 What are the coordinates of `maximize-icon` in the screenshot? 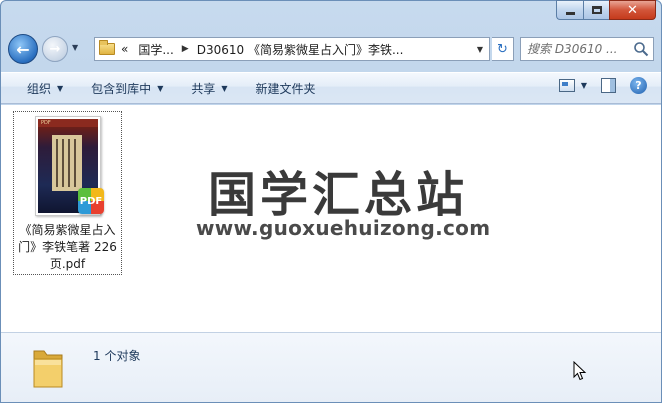 It's located at (596, 10).